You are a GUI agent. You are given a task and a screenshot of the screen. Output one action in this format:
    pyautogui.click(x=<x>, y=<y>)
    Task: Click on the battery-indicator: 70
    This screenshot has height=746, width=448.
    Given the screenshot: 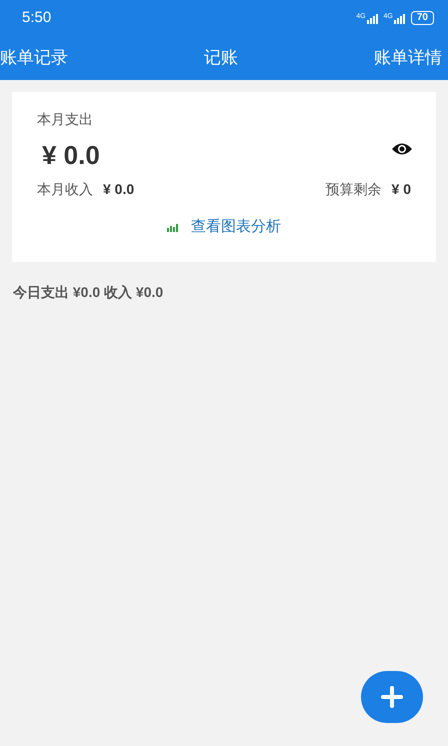 What is the action you would take?
    pyautogui.click(x=422, y=18)
    